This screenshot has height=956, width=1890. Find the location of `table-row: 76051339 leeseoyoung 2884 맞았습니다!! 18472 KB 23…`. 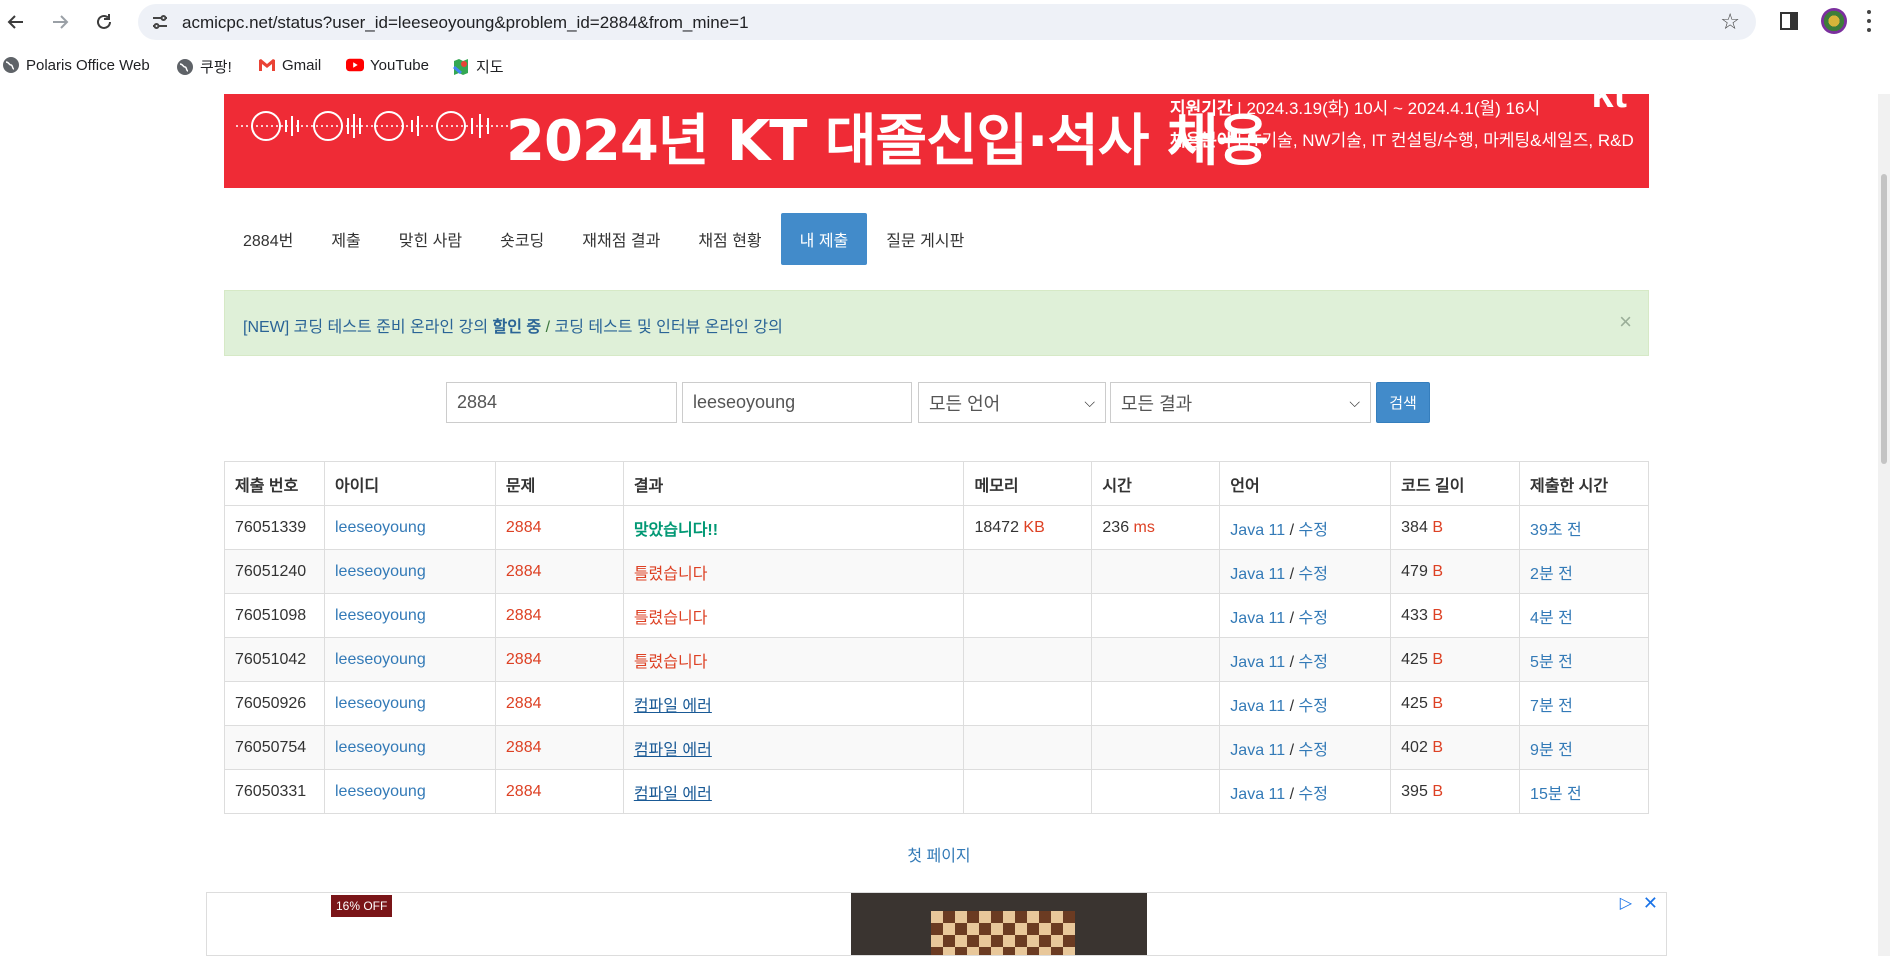

table-row: 76051339 leeseoyoung 2884 맞았습니다!! 18472 KB 23… is located at coordinates (936, 527).